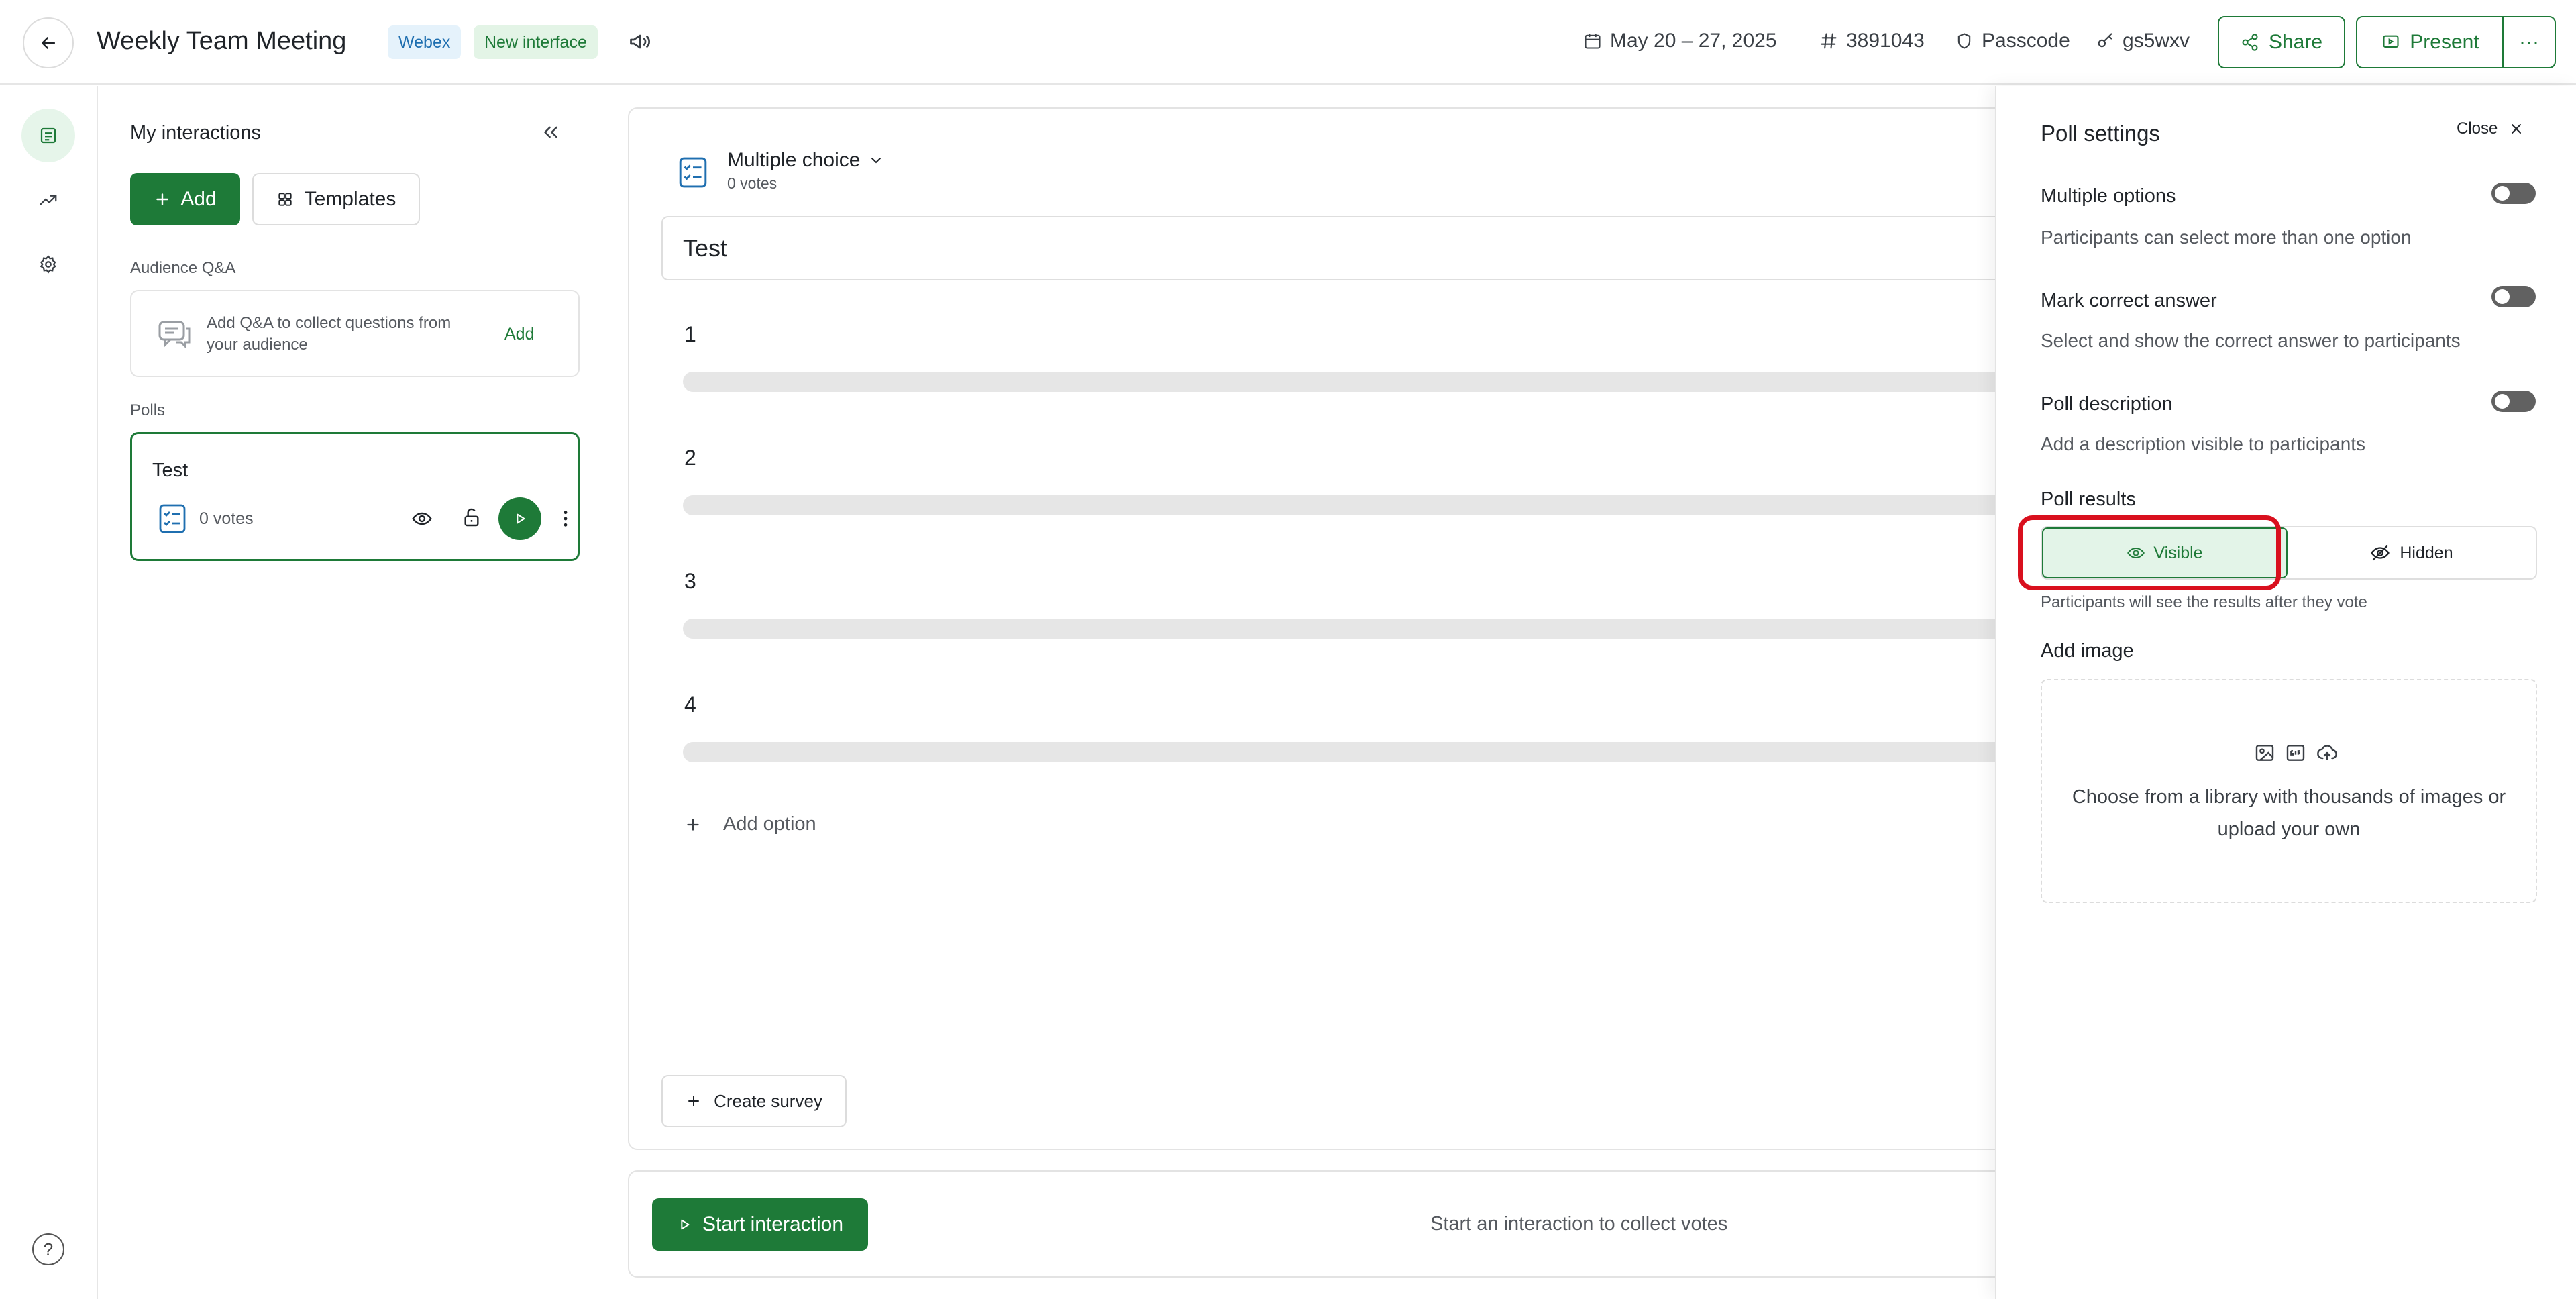 The width and height of the screenshot is (2576, 1299). I want to click on start-interaction-label: Start interaction, so click(773, 1224).